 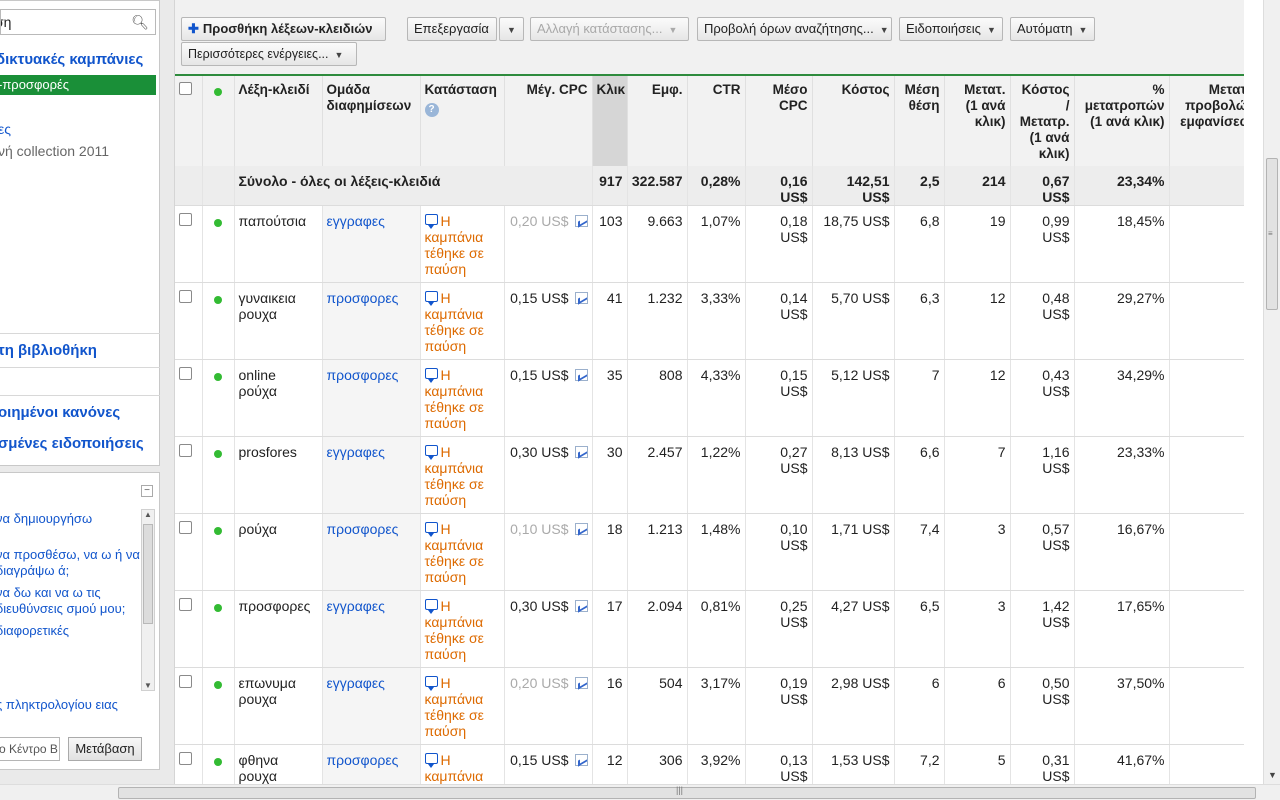 What do you see at coordinates (548, 121) in the screenshot?
I see `col-max-cpc: Μέγ. CPC` at bounding box center [548, 121].